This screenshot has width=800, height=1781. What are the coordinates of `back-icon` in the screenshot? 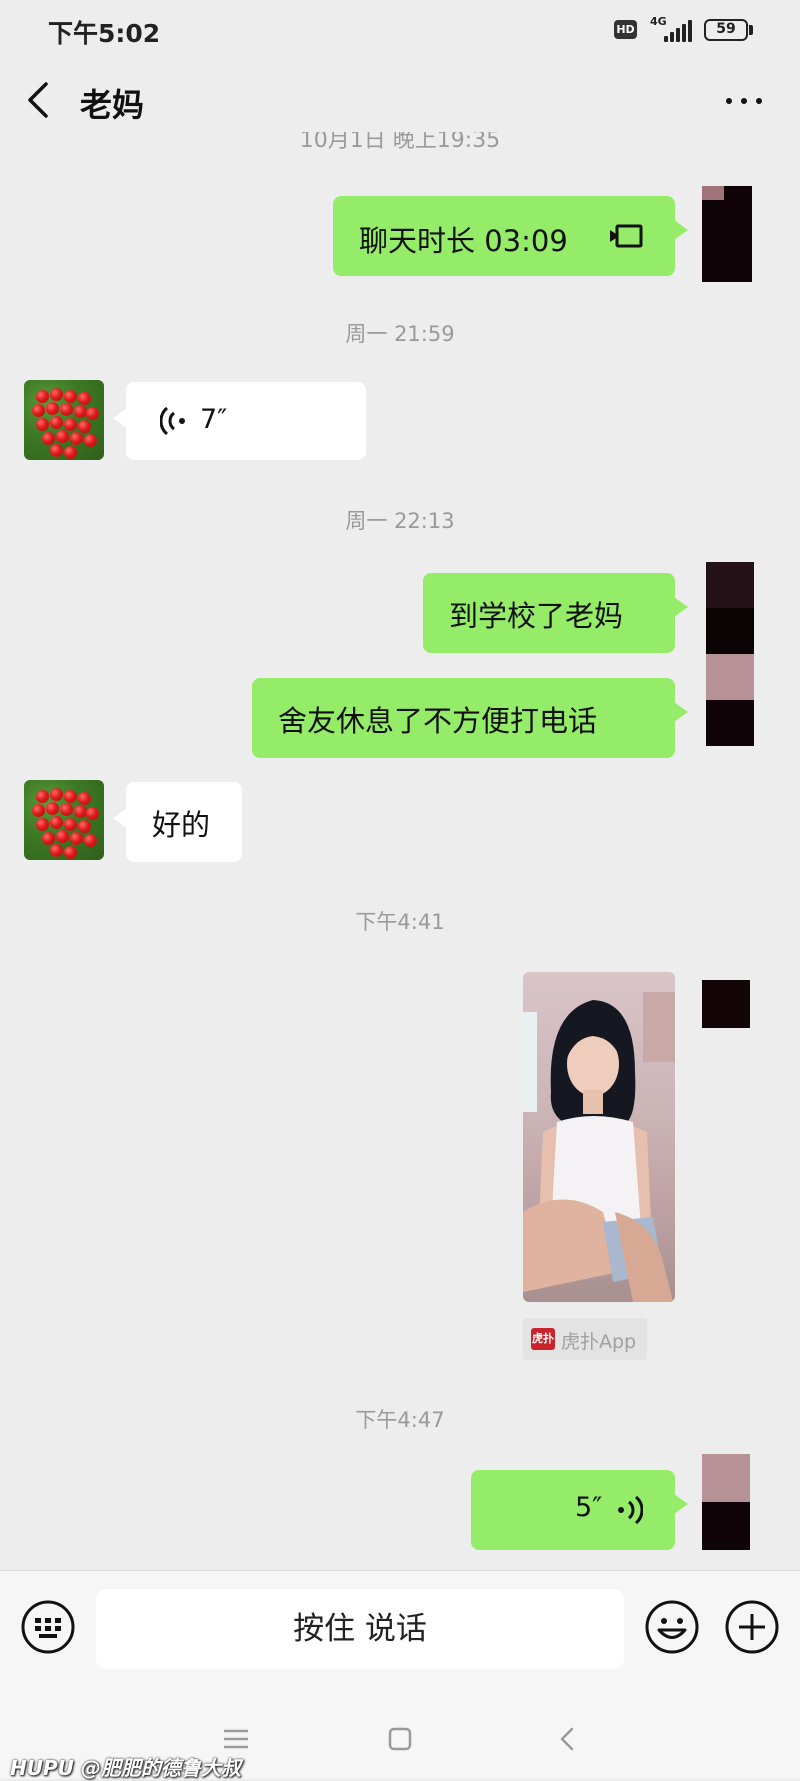 It's located at (567, 1739).